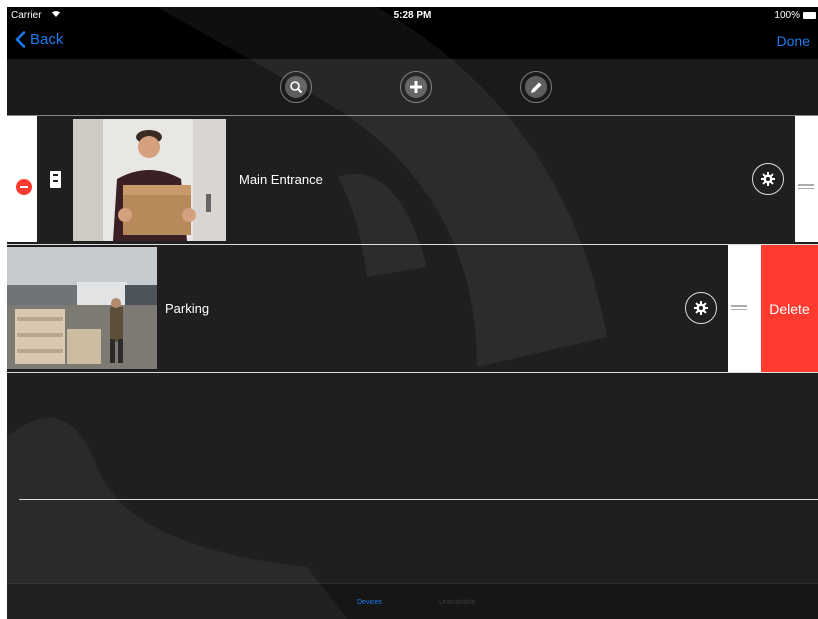  I want to click on pencil-icon, so click(536, 87).